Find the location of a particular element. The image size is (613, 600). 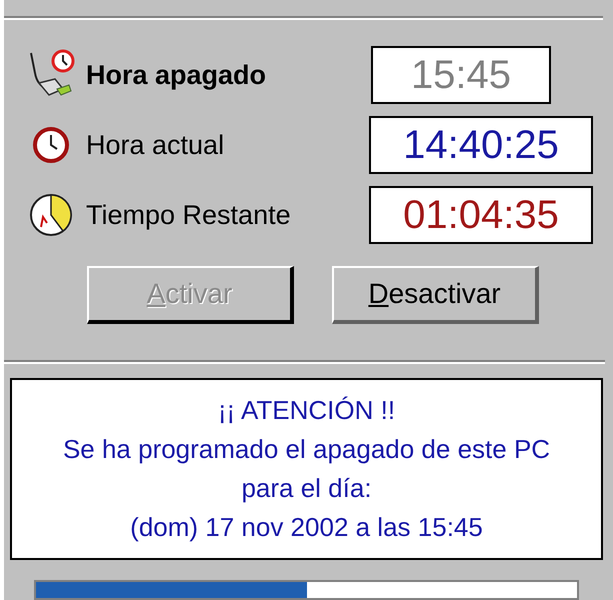

field-label: Hora apagado is located at coordinates (177, 75).